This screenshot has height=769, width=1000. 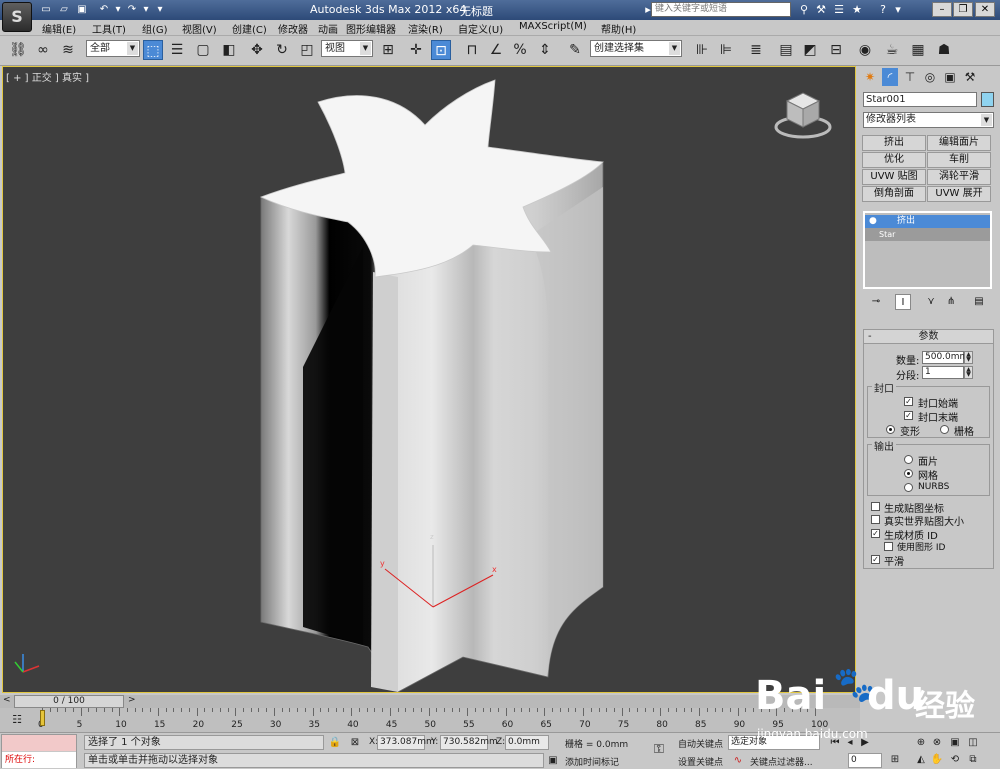 I want to click on spinner-snap-icon: ⇕, so click(x=545, y=50).